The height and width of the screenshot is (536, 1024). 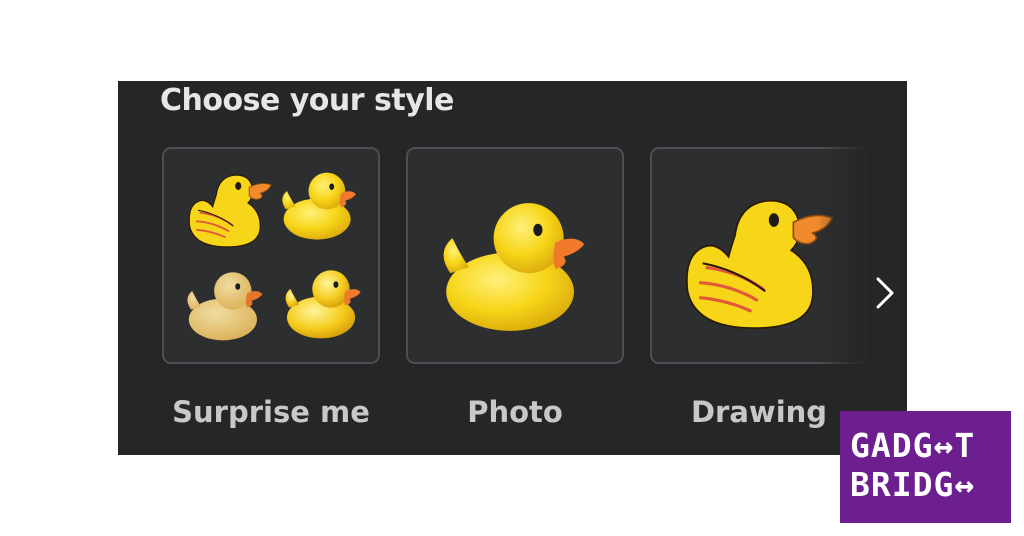 I want to click on logo-line-2: BRIDG↔, so click(x=913, y=484).